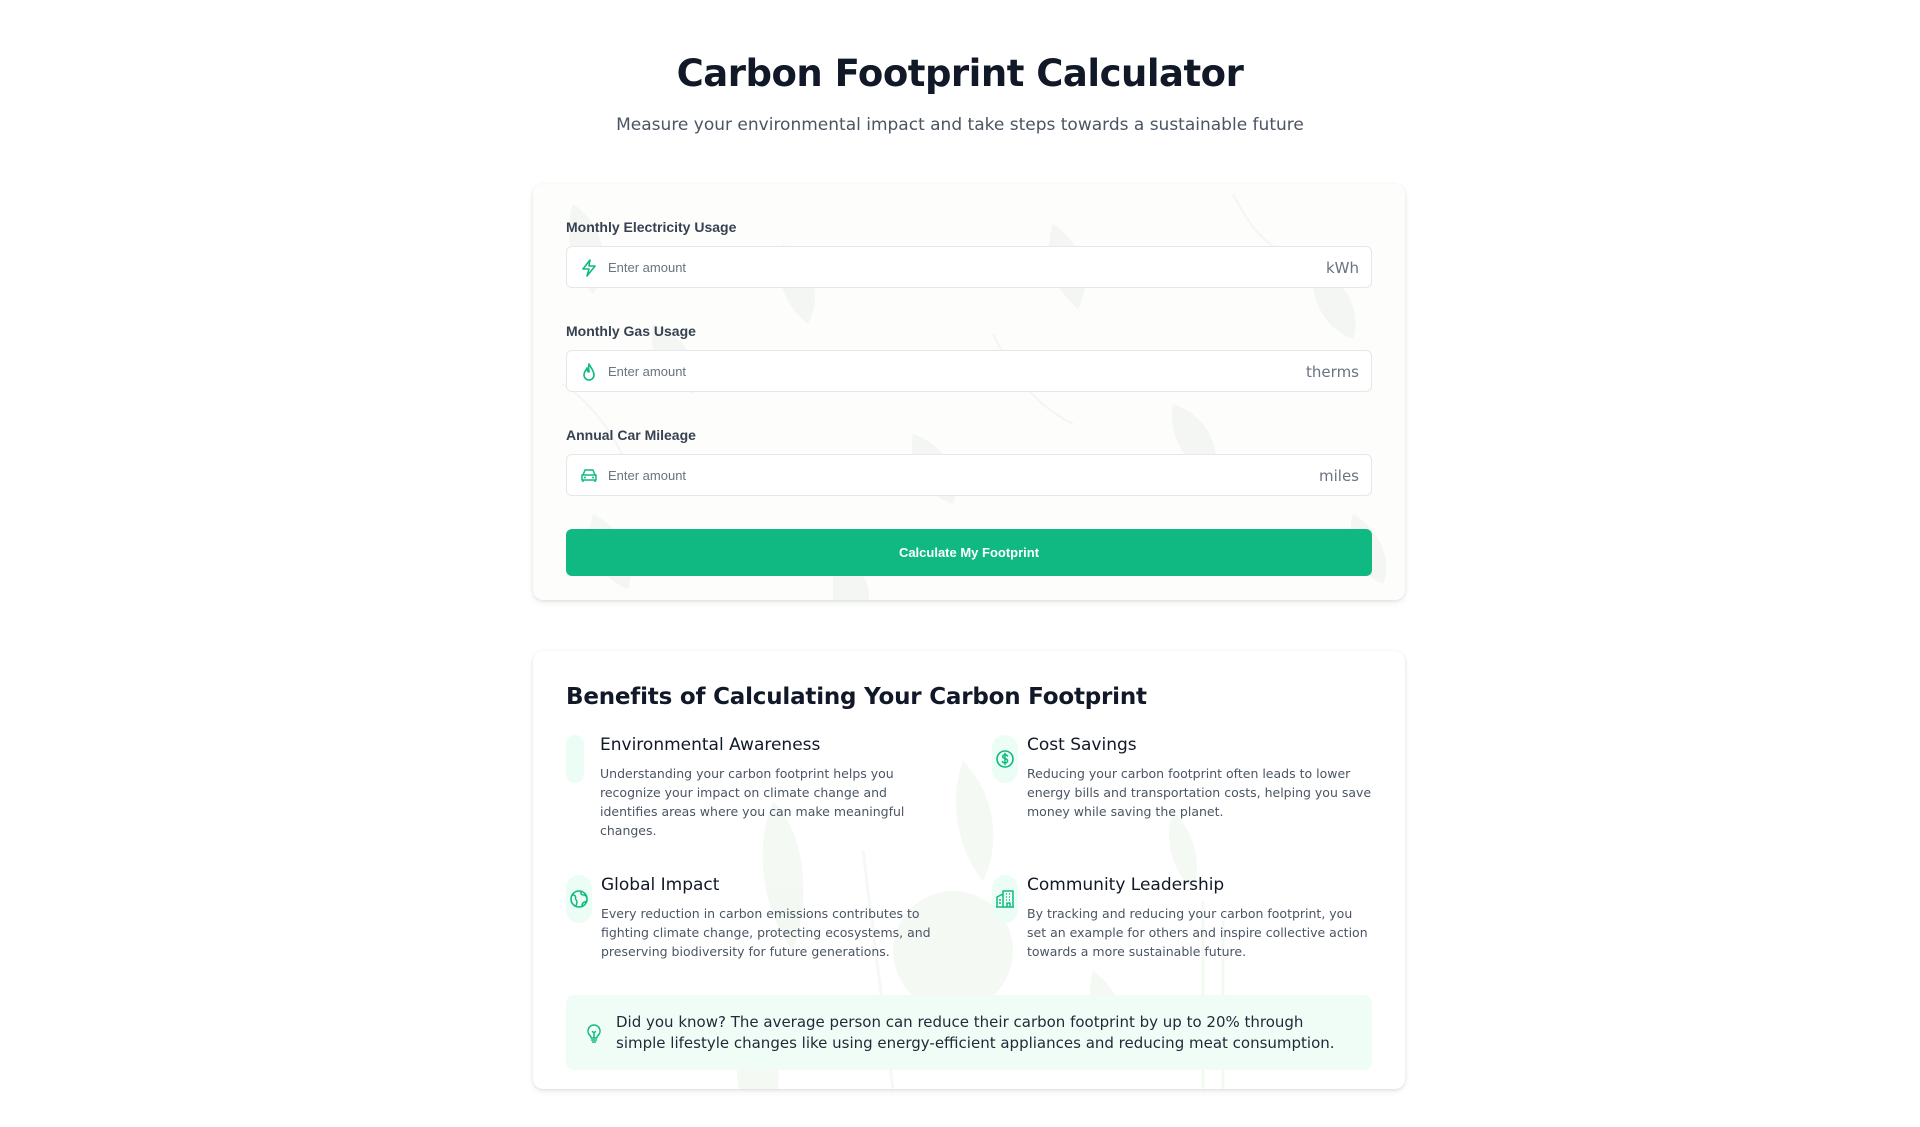 The height and width of the screenshot is (1127, 1920). I want to click on dollar-icon, so click(1005, 759).